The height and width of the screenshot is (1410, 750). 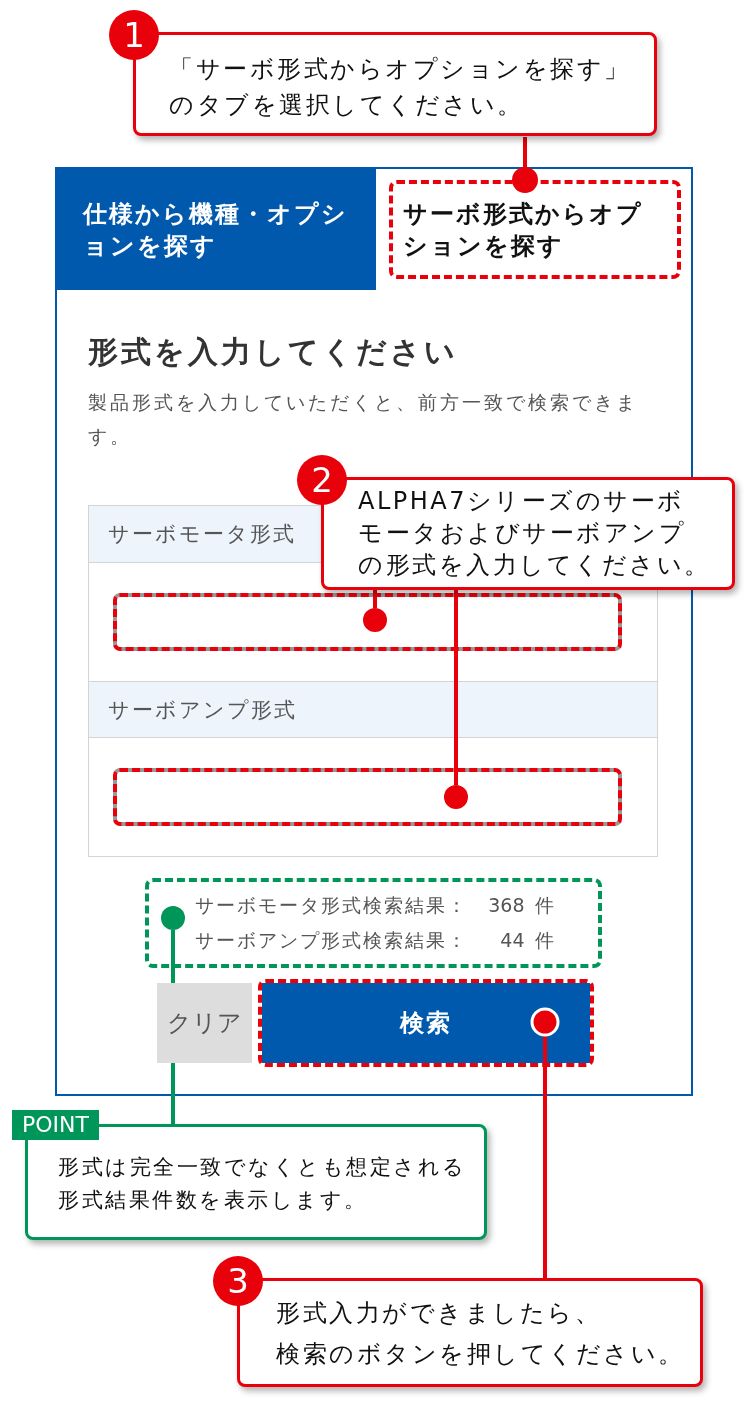 I want to click on callout-text: 「サーボ形式からオプションを探す」 のタブを選択してください。, so click(x=400, y=87).